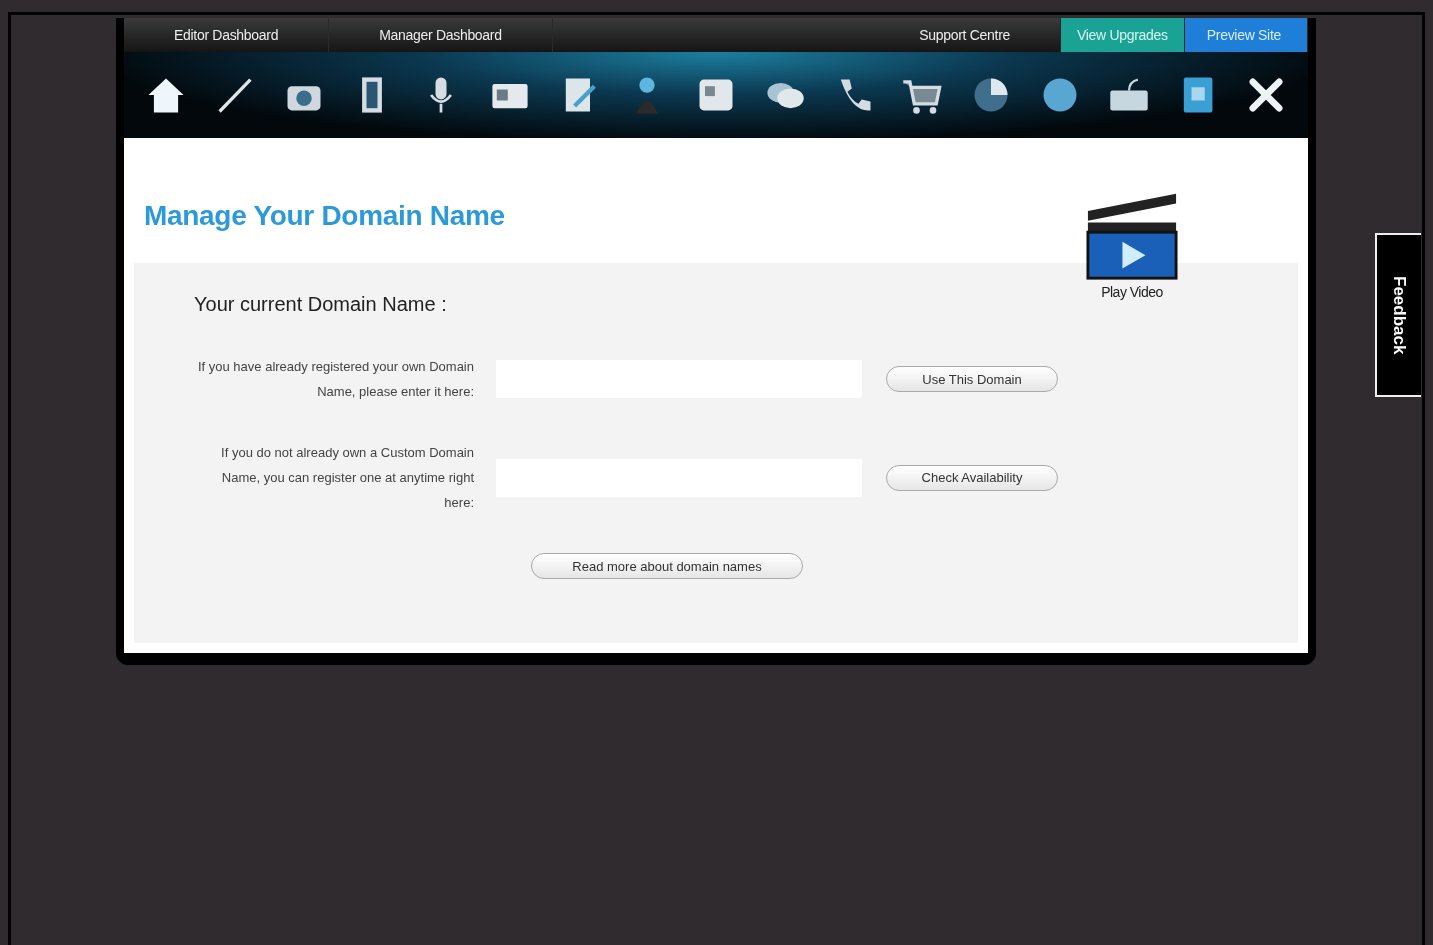  I want to click on play-video-label: Play Video, so click(1132, 292).